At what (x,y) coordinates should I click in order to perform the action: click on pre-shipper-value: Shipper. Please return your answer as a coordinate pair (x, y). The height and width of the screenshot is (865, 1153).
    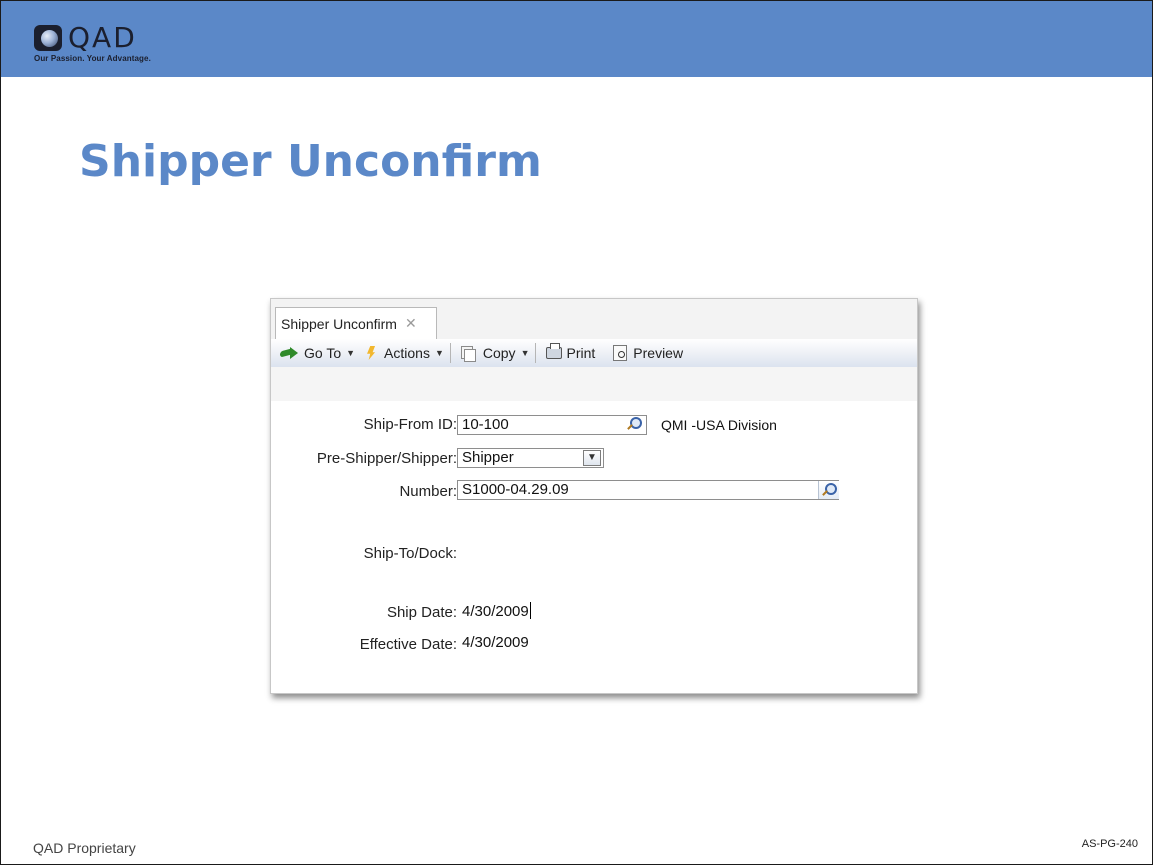
    Looking at the image, I should click on (488, 457).